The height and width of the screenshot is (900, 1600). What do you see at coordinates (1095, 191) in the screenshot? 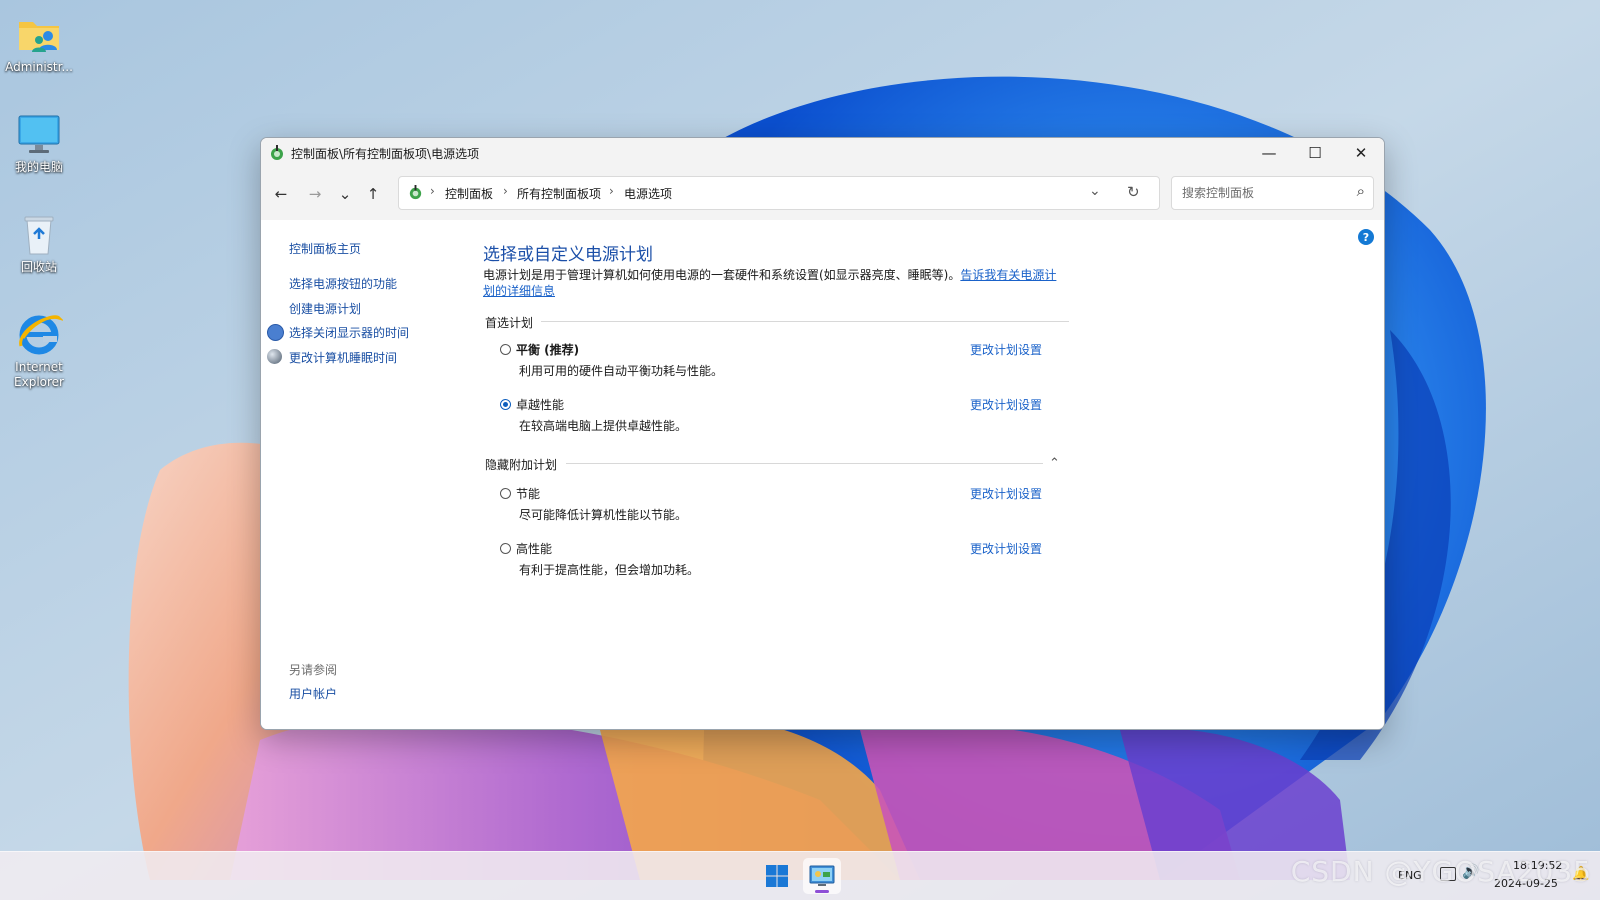
I see `address-dropdown-icon: ⌄` at bounding box center [1095, 191].